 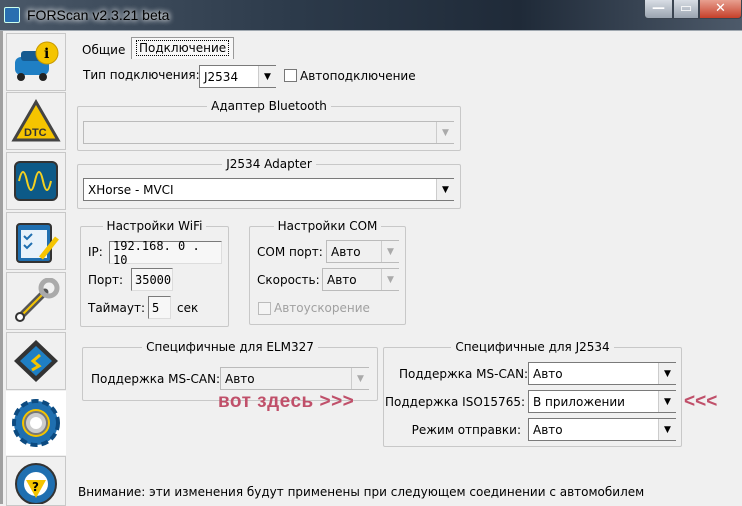 I want to click on autoconnect-label: Автоподключение, so click(x=358, y=76).